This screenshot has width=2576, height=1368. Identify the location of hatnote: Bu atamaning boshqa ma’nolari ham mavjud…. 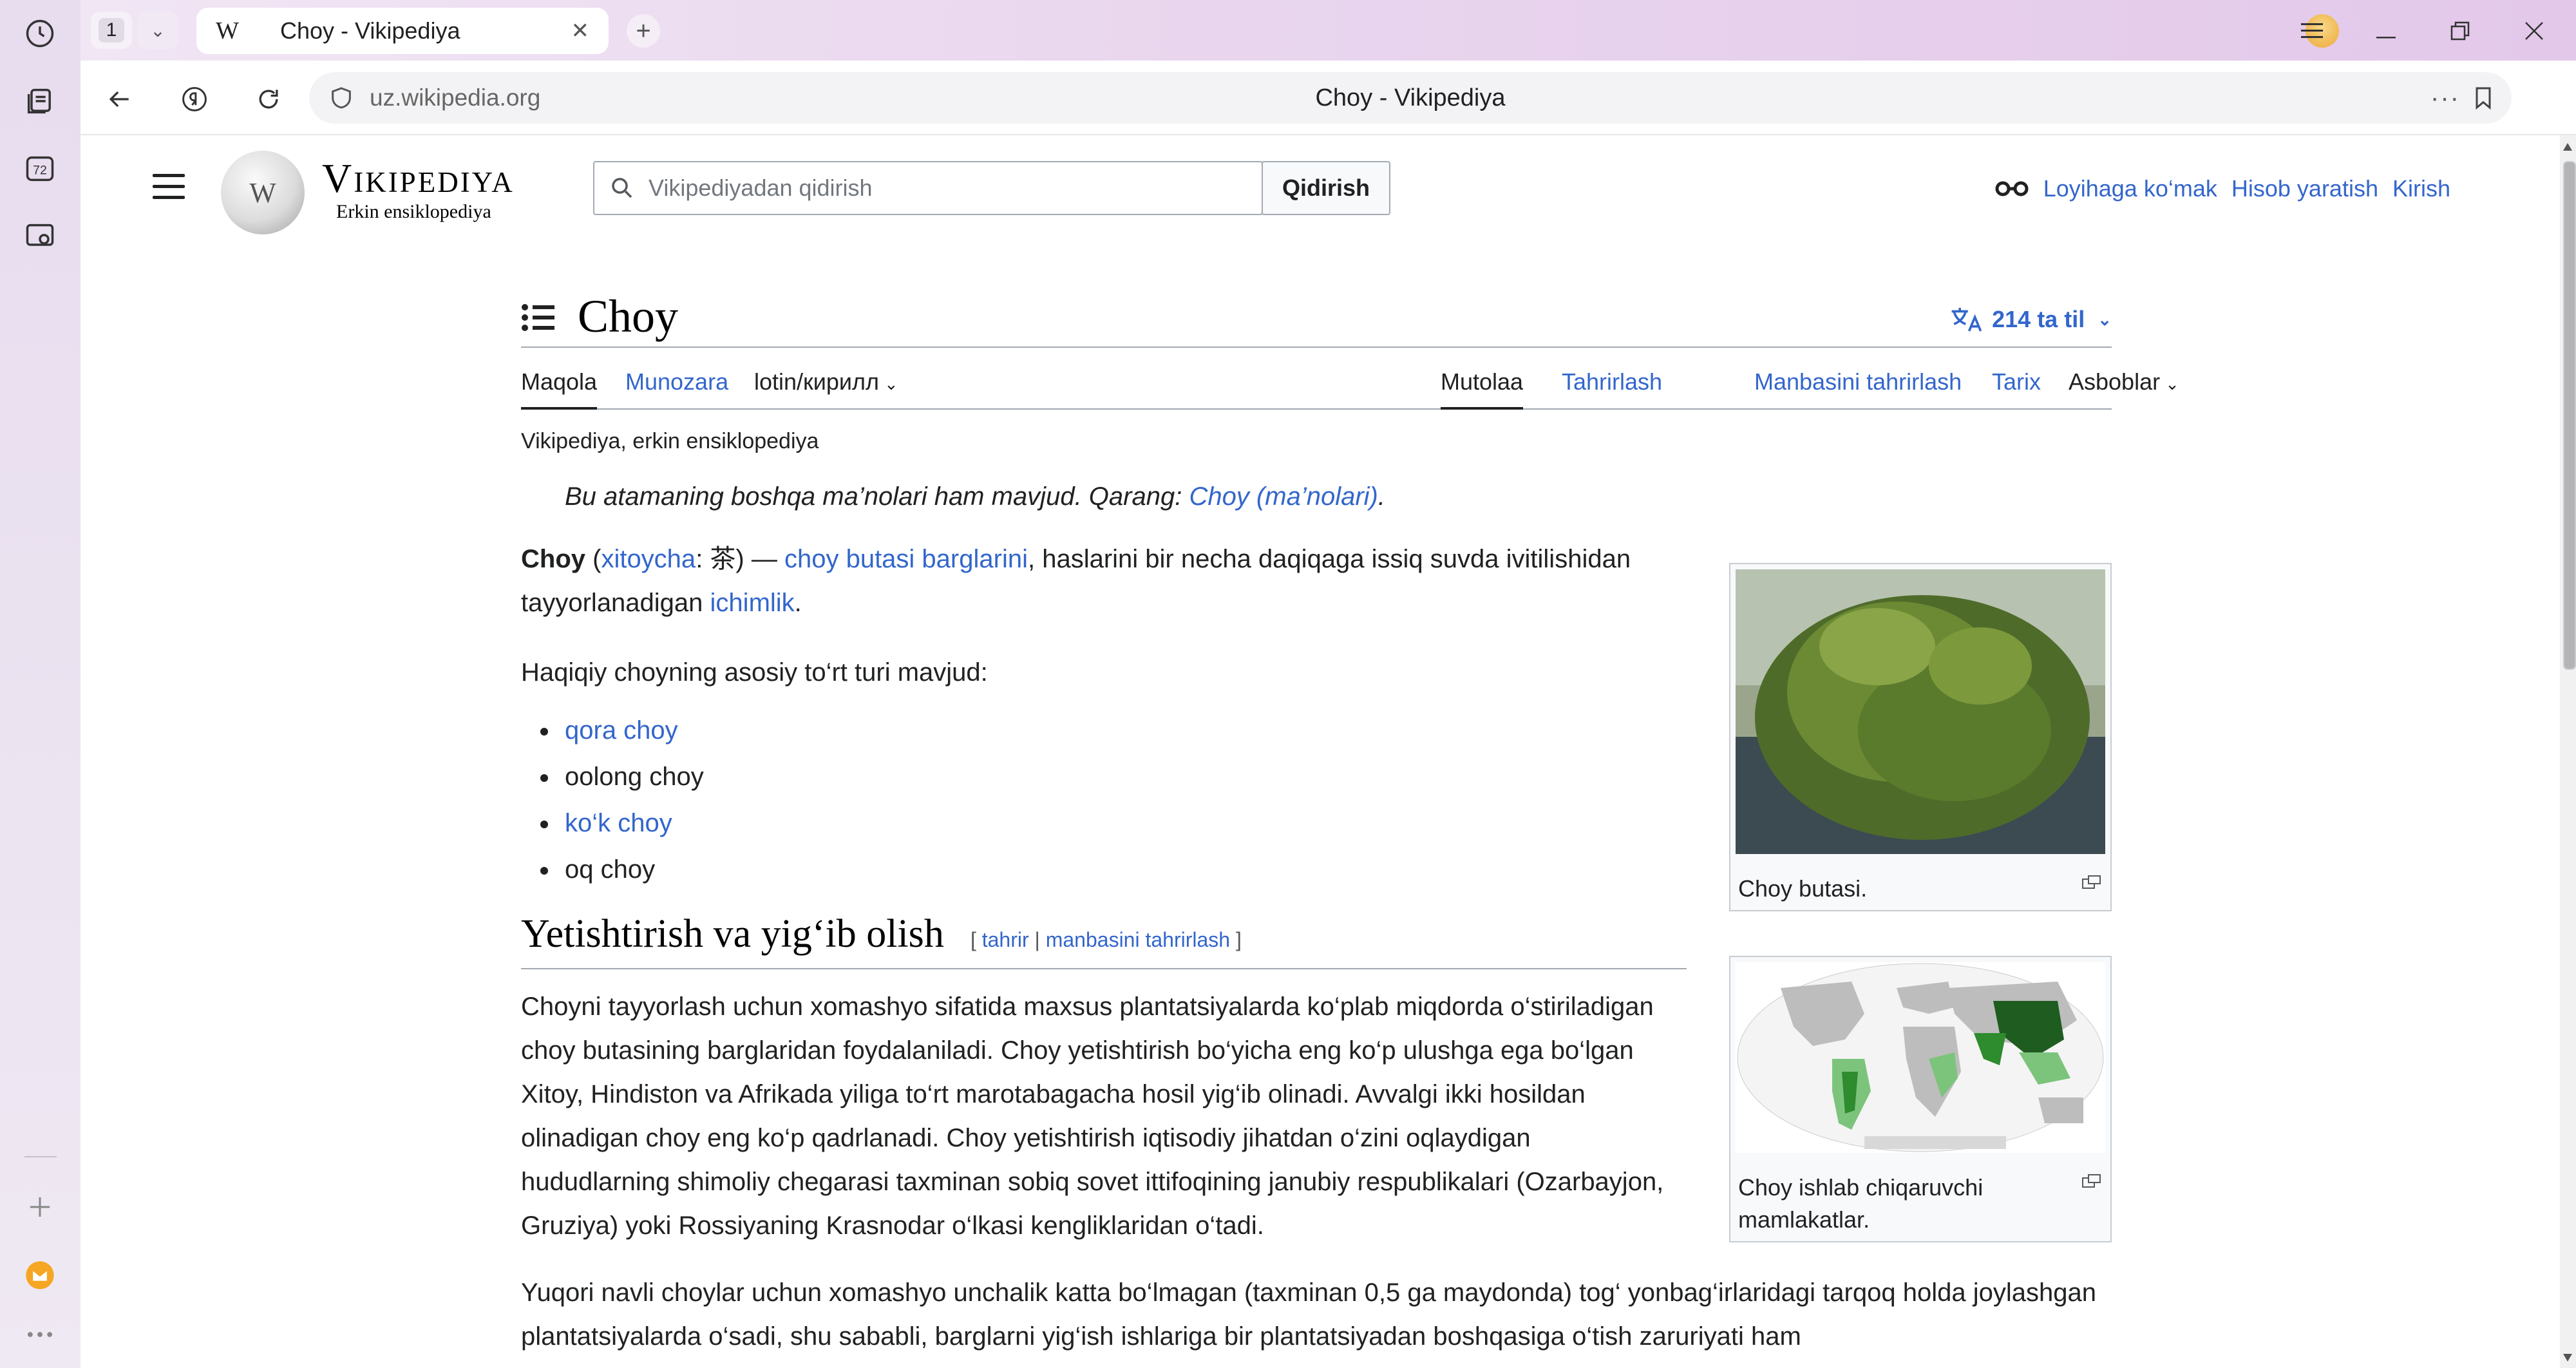
(1339, 496).